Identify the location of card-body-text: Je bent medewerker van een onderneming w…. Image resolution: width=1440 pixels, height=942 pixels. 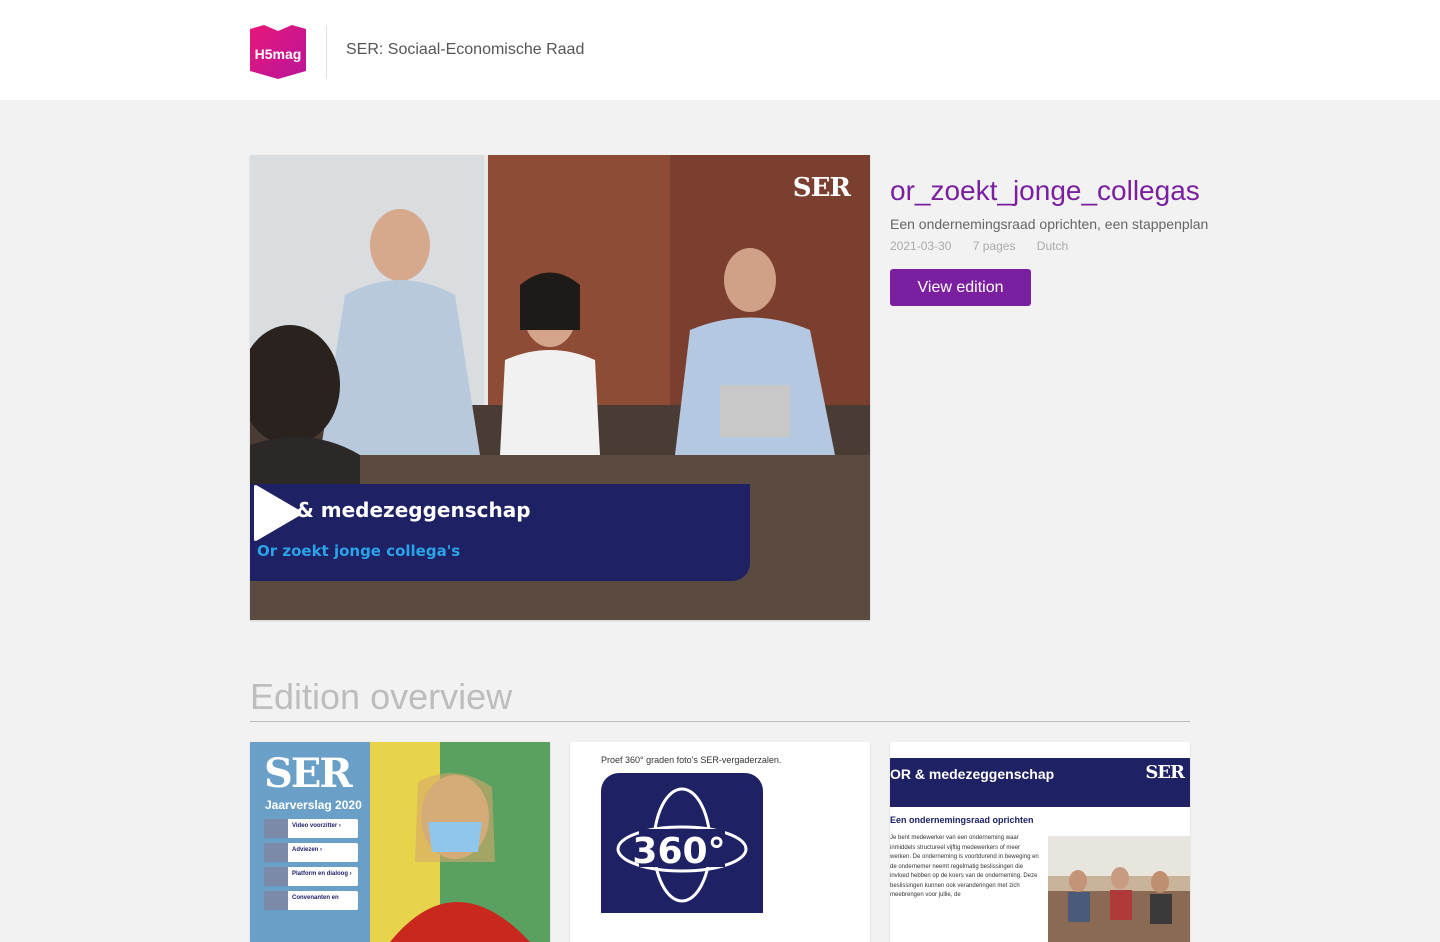
(964, 866).